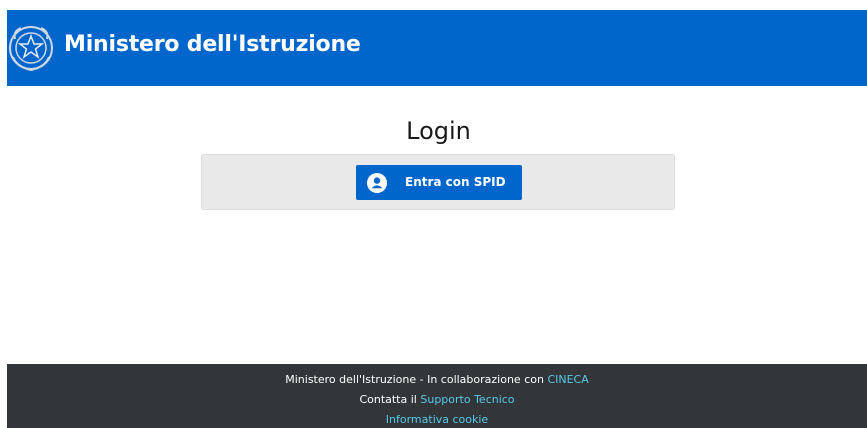 Image resolution: width=867 pixels, height=428 pixels. Describe the element at coordinates (390, 399) in the screenshot. I see `footer-support-text: Contatta il` at that location.